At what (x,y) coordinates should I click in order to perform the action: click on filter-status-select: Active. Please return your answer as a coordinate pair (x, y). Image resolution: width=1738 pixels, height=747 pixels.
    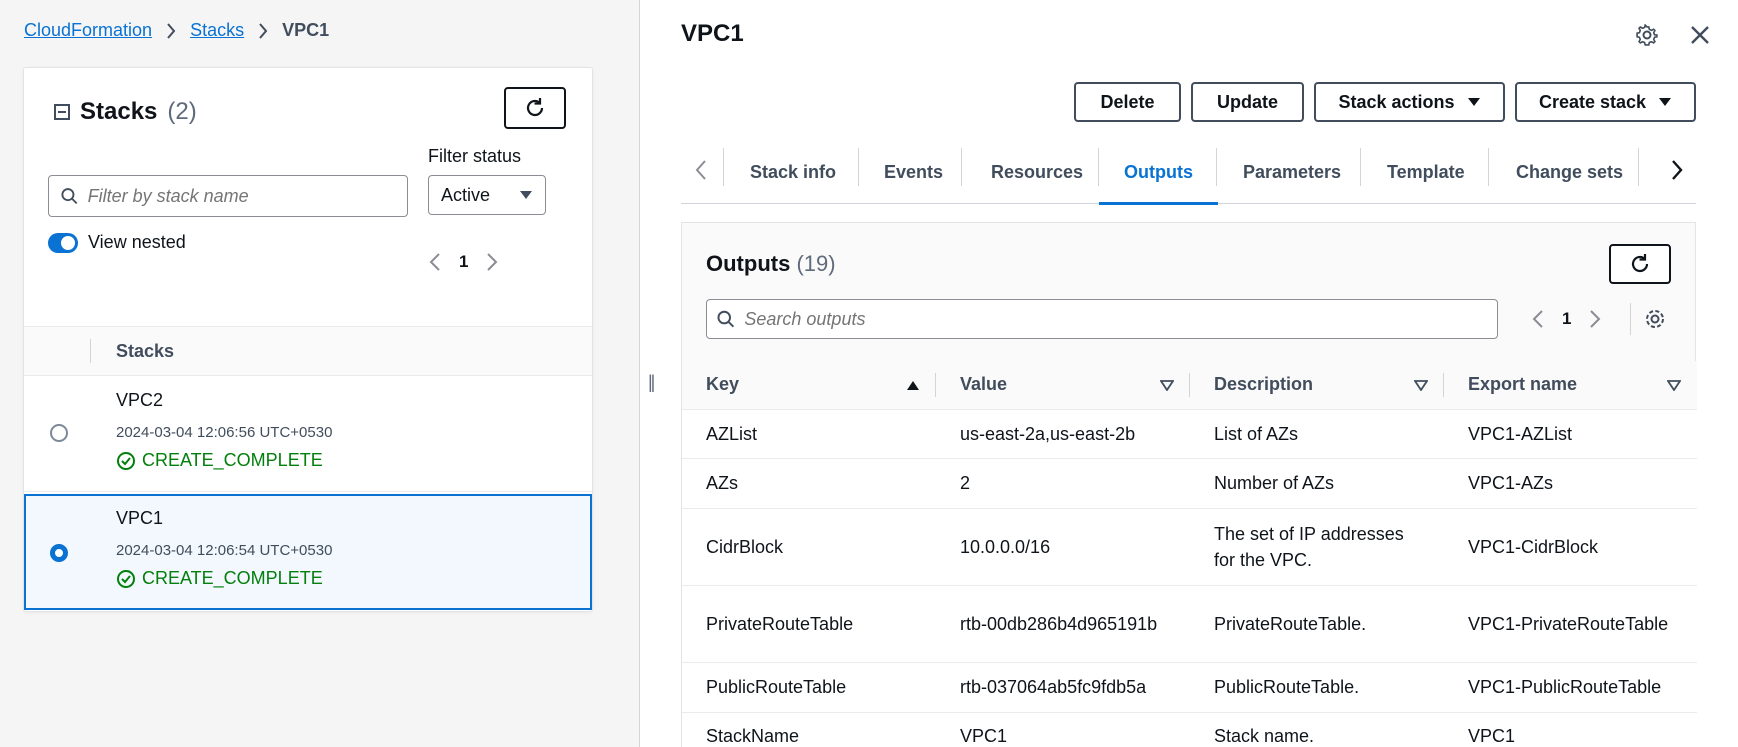
    Looking at the image, I should click on (487, 195).